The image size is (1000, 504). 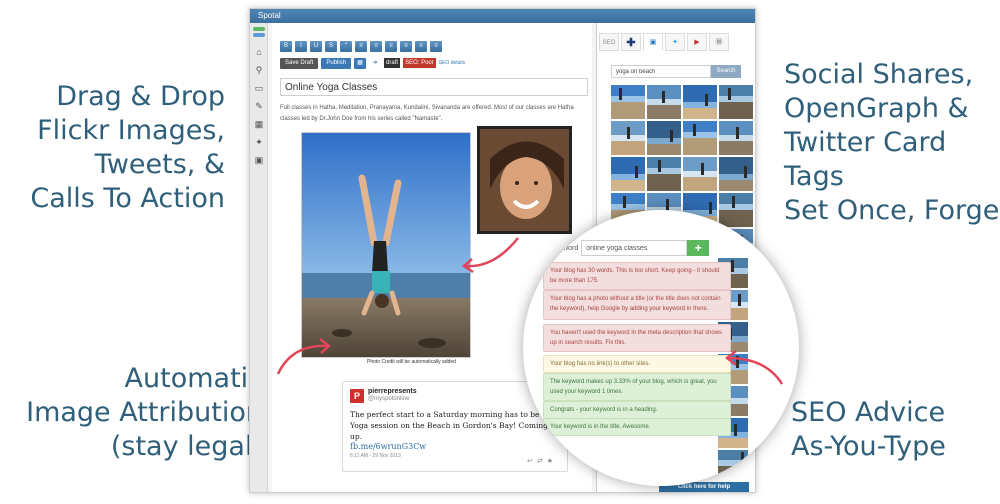 I want to click on post-title-input, so click(x=434, y=87).